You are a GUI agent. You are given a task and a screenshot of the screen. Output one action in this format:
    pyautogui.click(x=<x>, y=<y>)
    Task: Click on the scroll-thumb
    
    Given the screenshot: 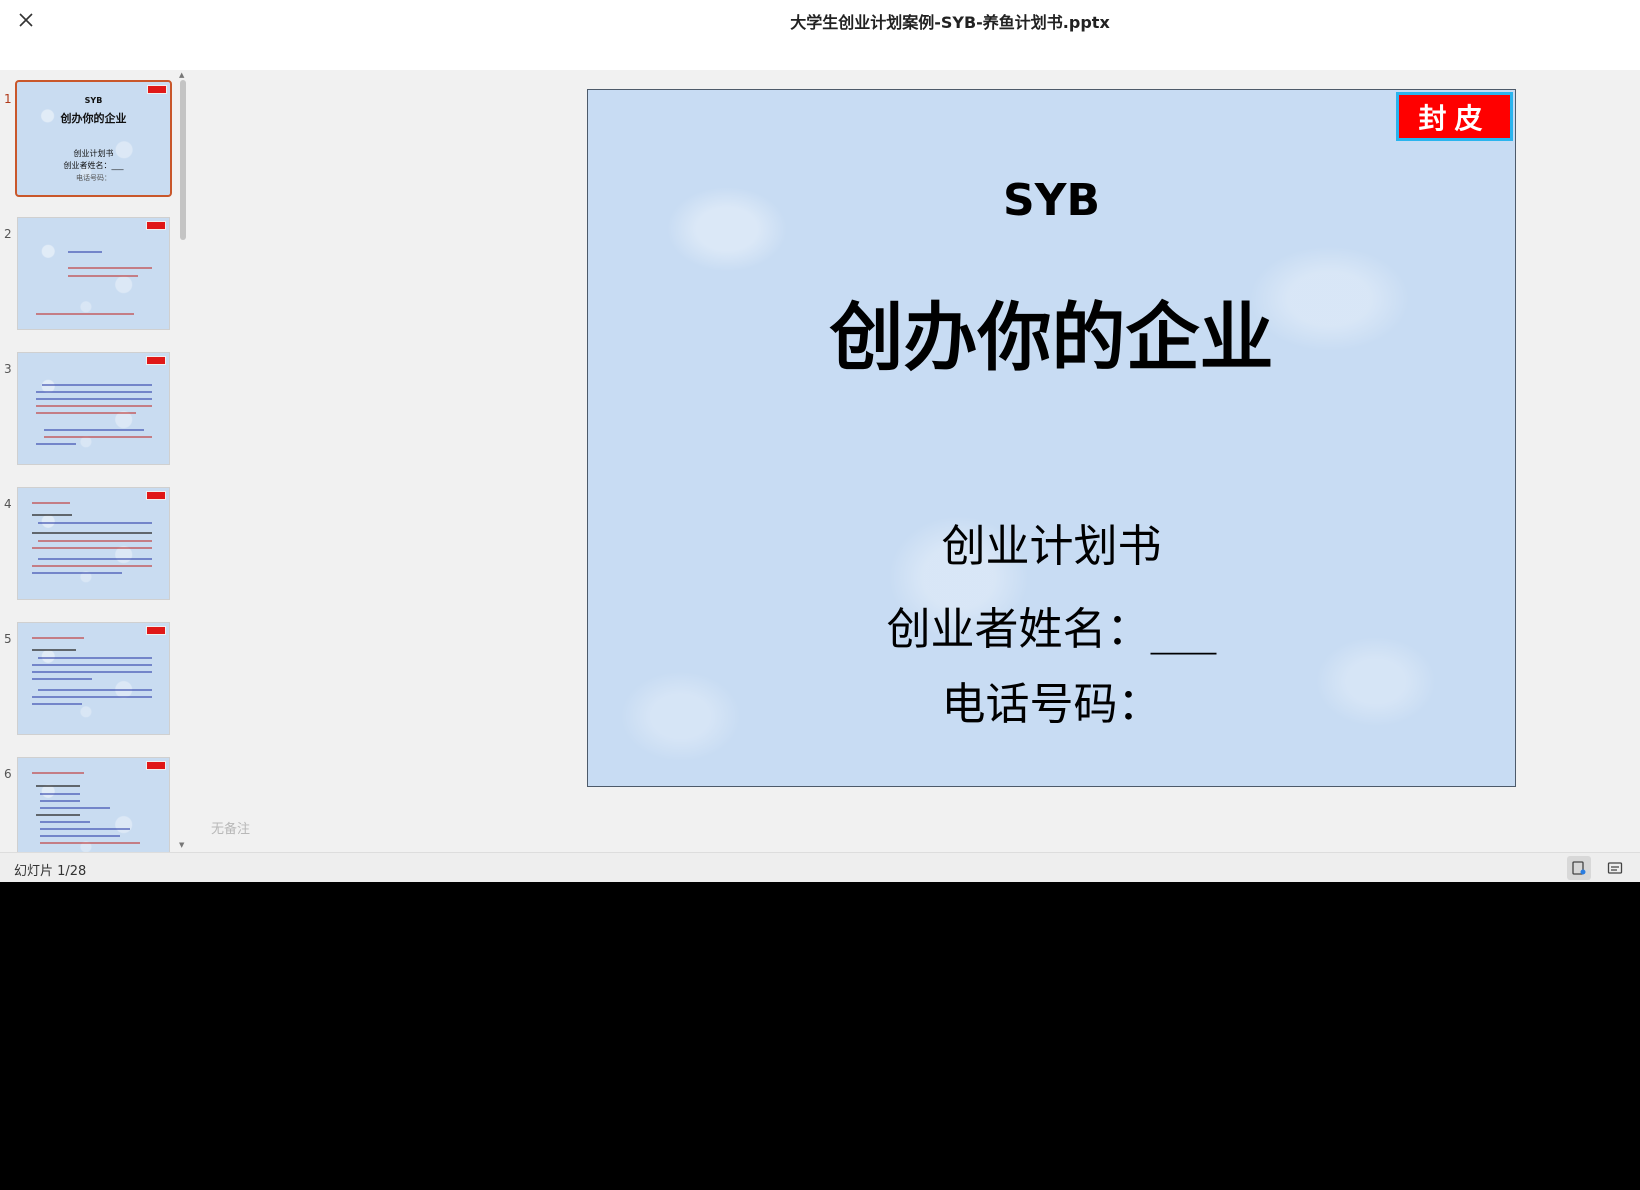 What is the action you would take?
    pyautogui.click(x=183, y=160)
    